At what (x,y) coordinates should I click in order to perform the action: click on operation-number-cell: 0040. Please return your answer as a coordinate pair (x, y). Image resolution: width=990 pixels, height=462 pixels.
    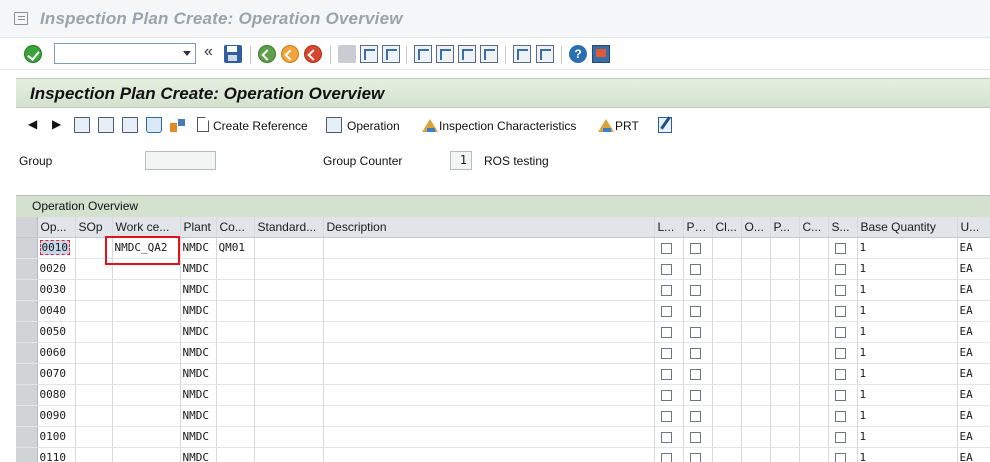
    Looking at the image, I should click on (56, 311).